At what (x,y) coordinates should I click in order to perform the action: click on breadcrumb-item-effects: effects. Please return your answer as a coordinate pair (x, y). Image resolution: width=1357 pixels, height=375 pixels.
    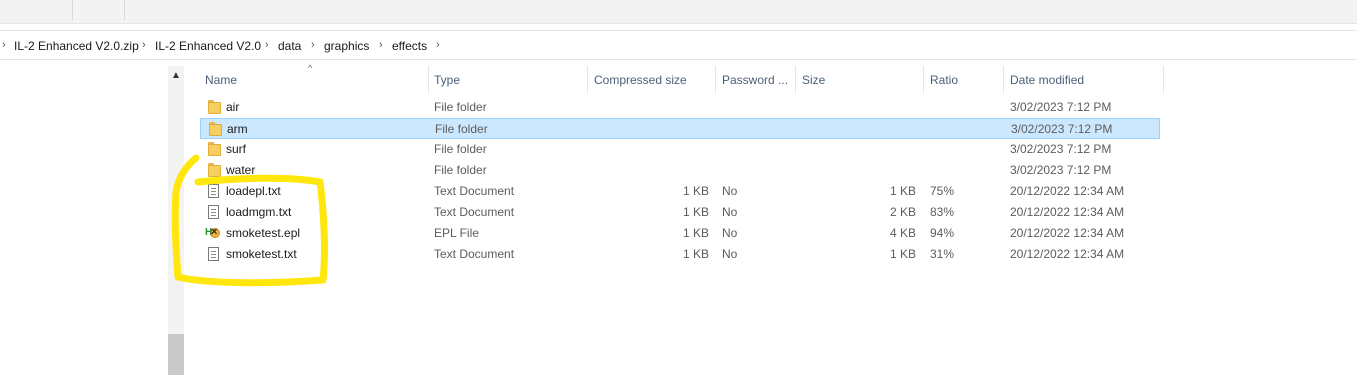
    Looking at the image, I should click on (409, 46).